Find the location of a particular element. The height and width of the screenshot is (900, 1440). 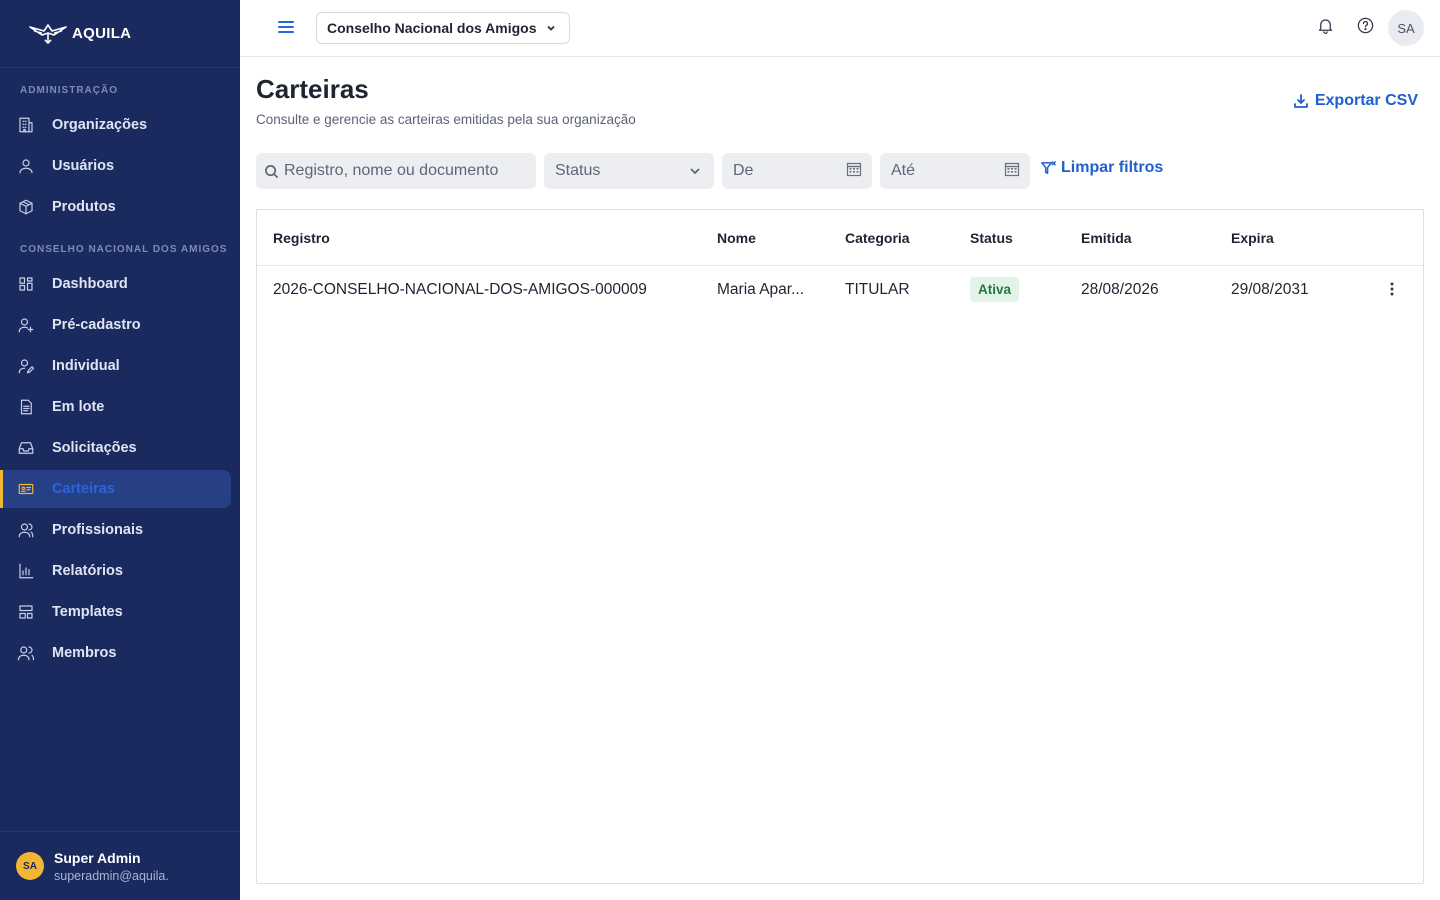

hamburger-icon is located at coordinates (286, 27).